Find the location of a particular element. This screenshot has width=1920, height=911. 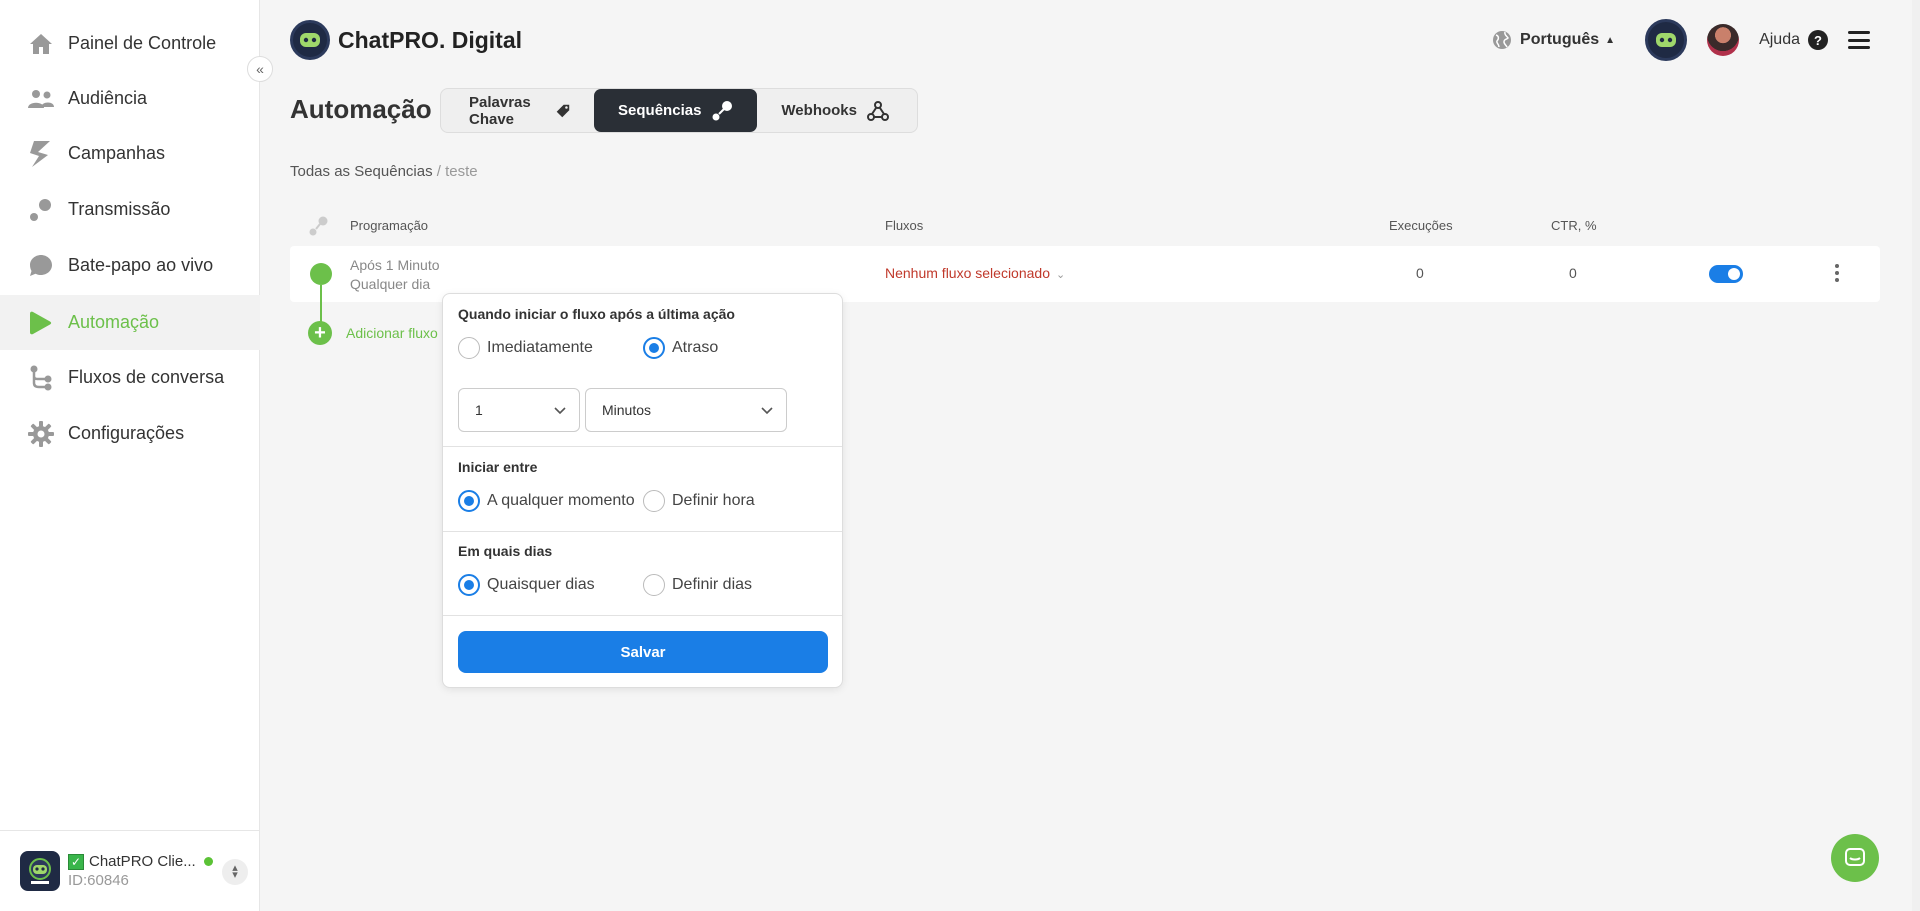

radio-imediatamente: Imediatamente is located at coordinates (525, 348).